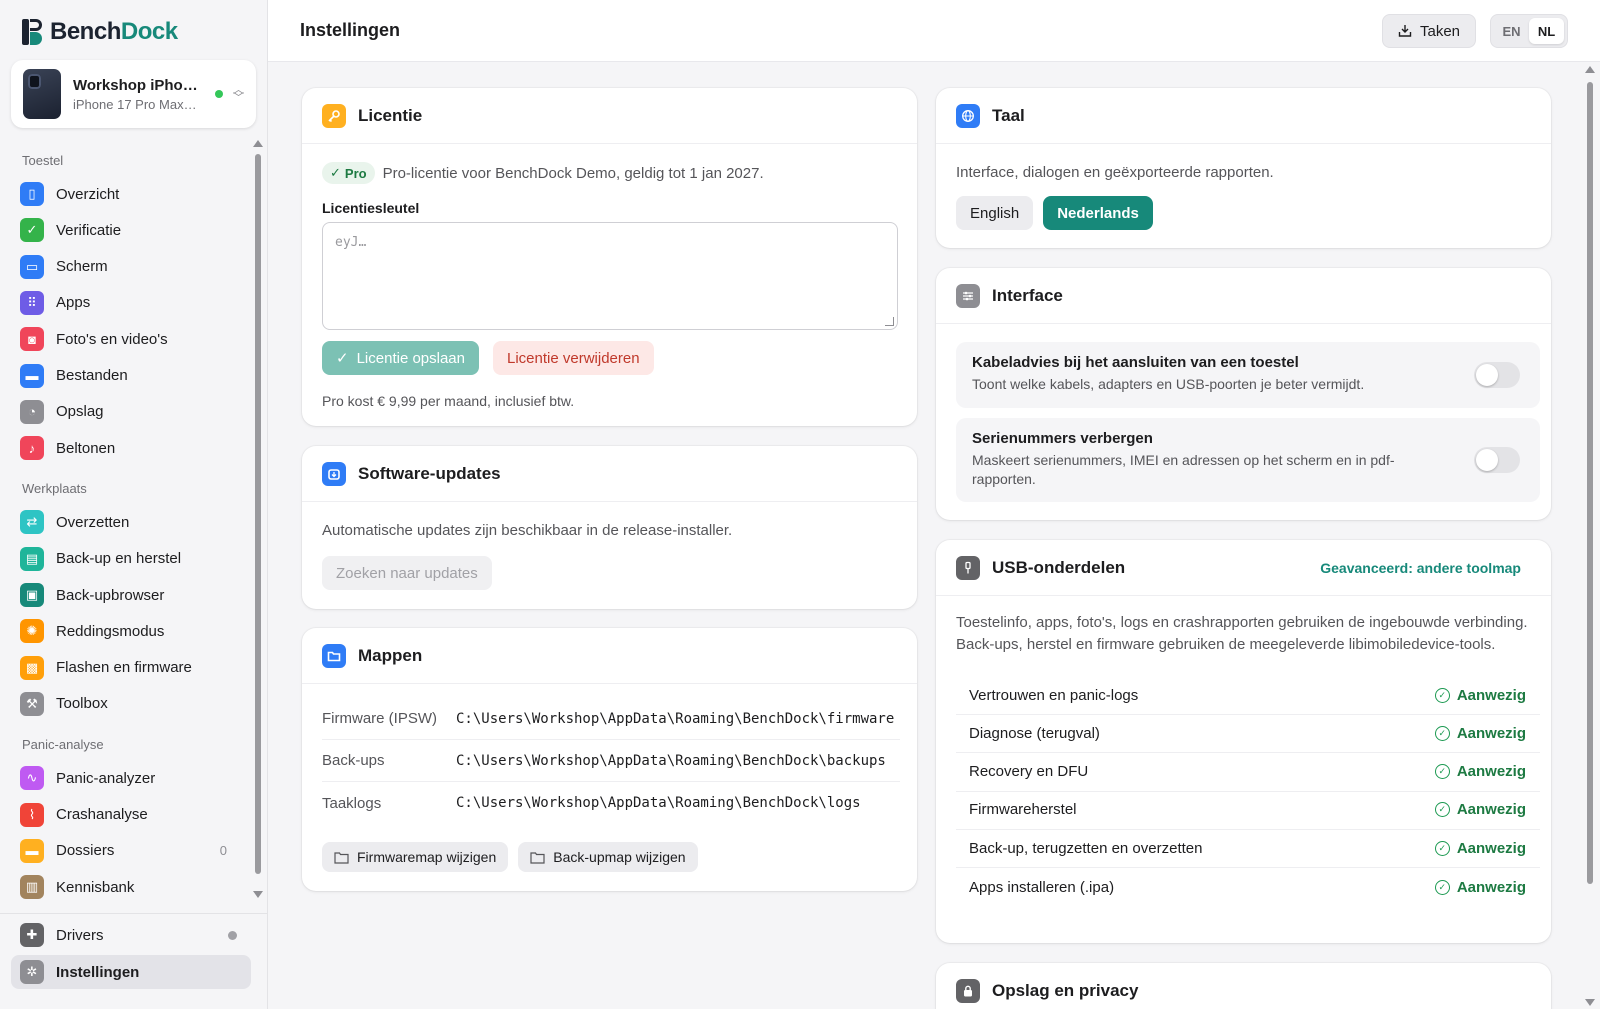 The height and width of the screenshot is (1009, 1600). I want to click on software-updates-title: Software-updates, so click(429, 473).